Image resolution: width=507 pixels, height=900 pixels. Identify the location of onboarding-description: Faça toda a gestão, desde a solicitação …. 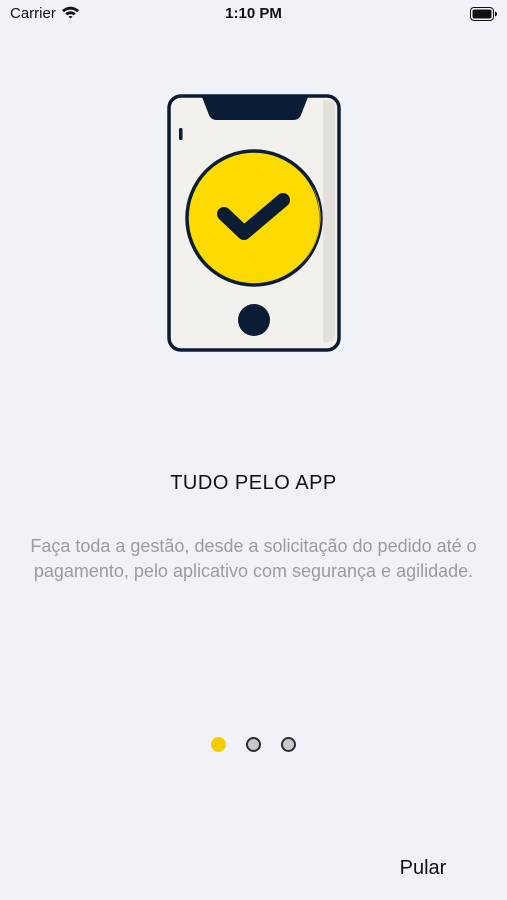
(253, 558).